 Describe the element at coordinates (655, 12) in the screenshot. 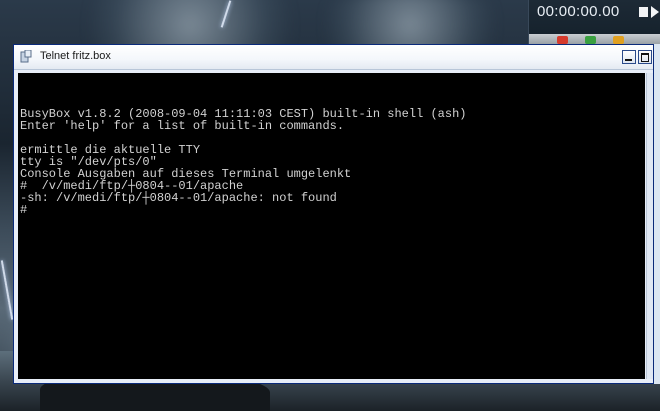

I see `play-icon` at that location.